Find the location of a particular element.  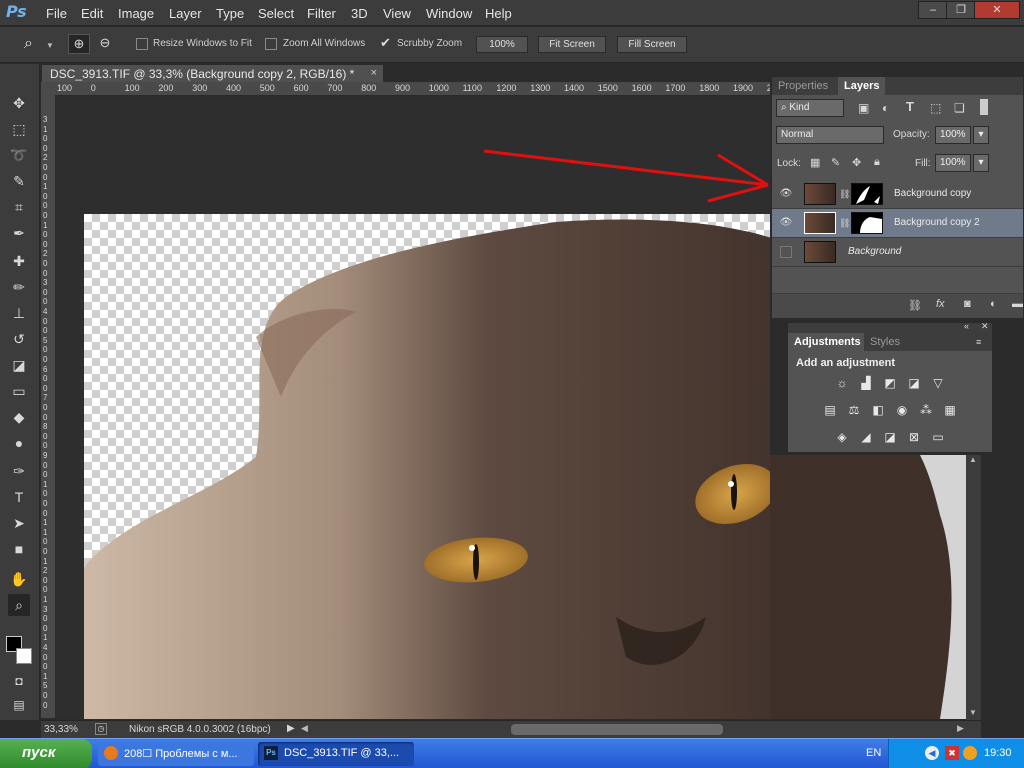

menu-view: View is located at coordinates (397, 13).